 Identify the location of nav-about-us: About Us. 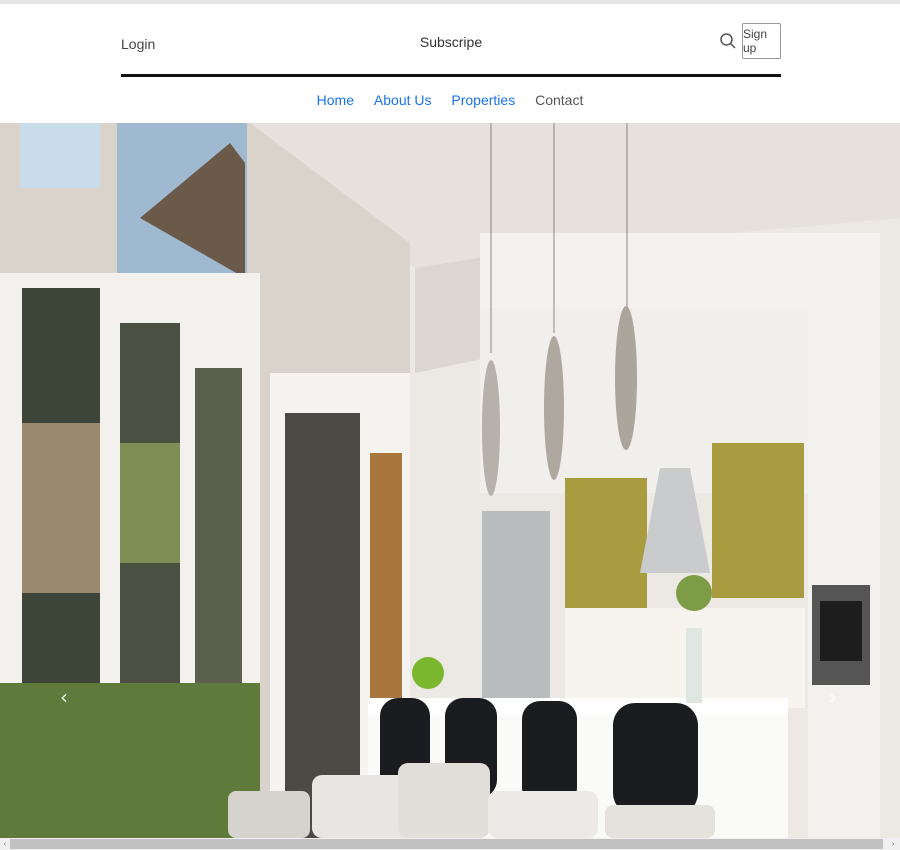
(403, 100).